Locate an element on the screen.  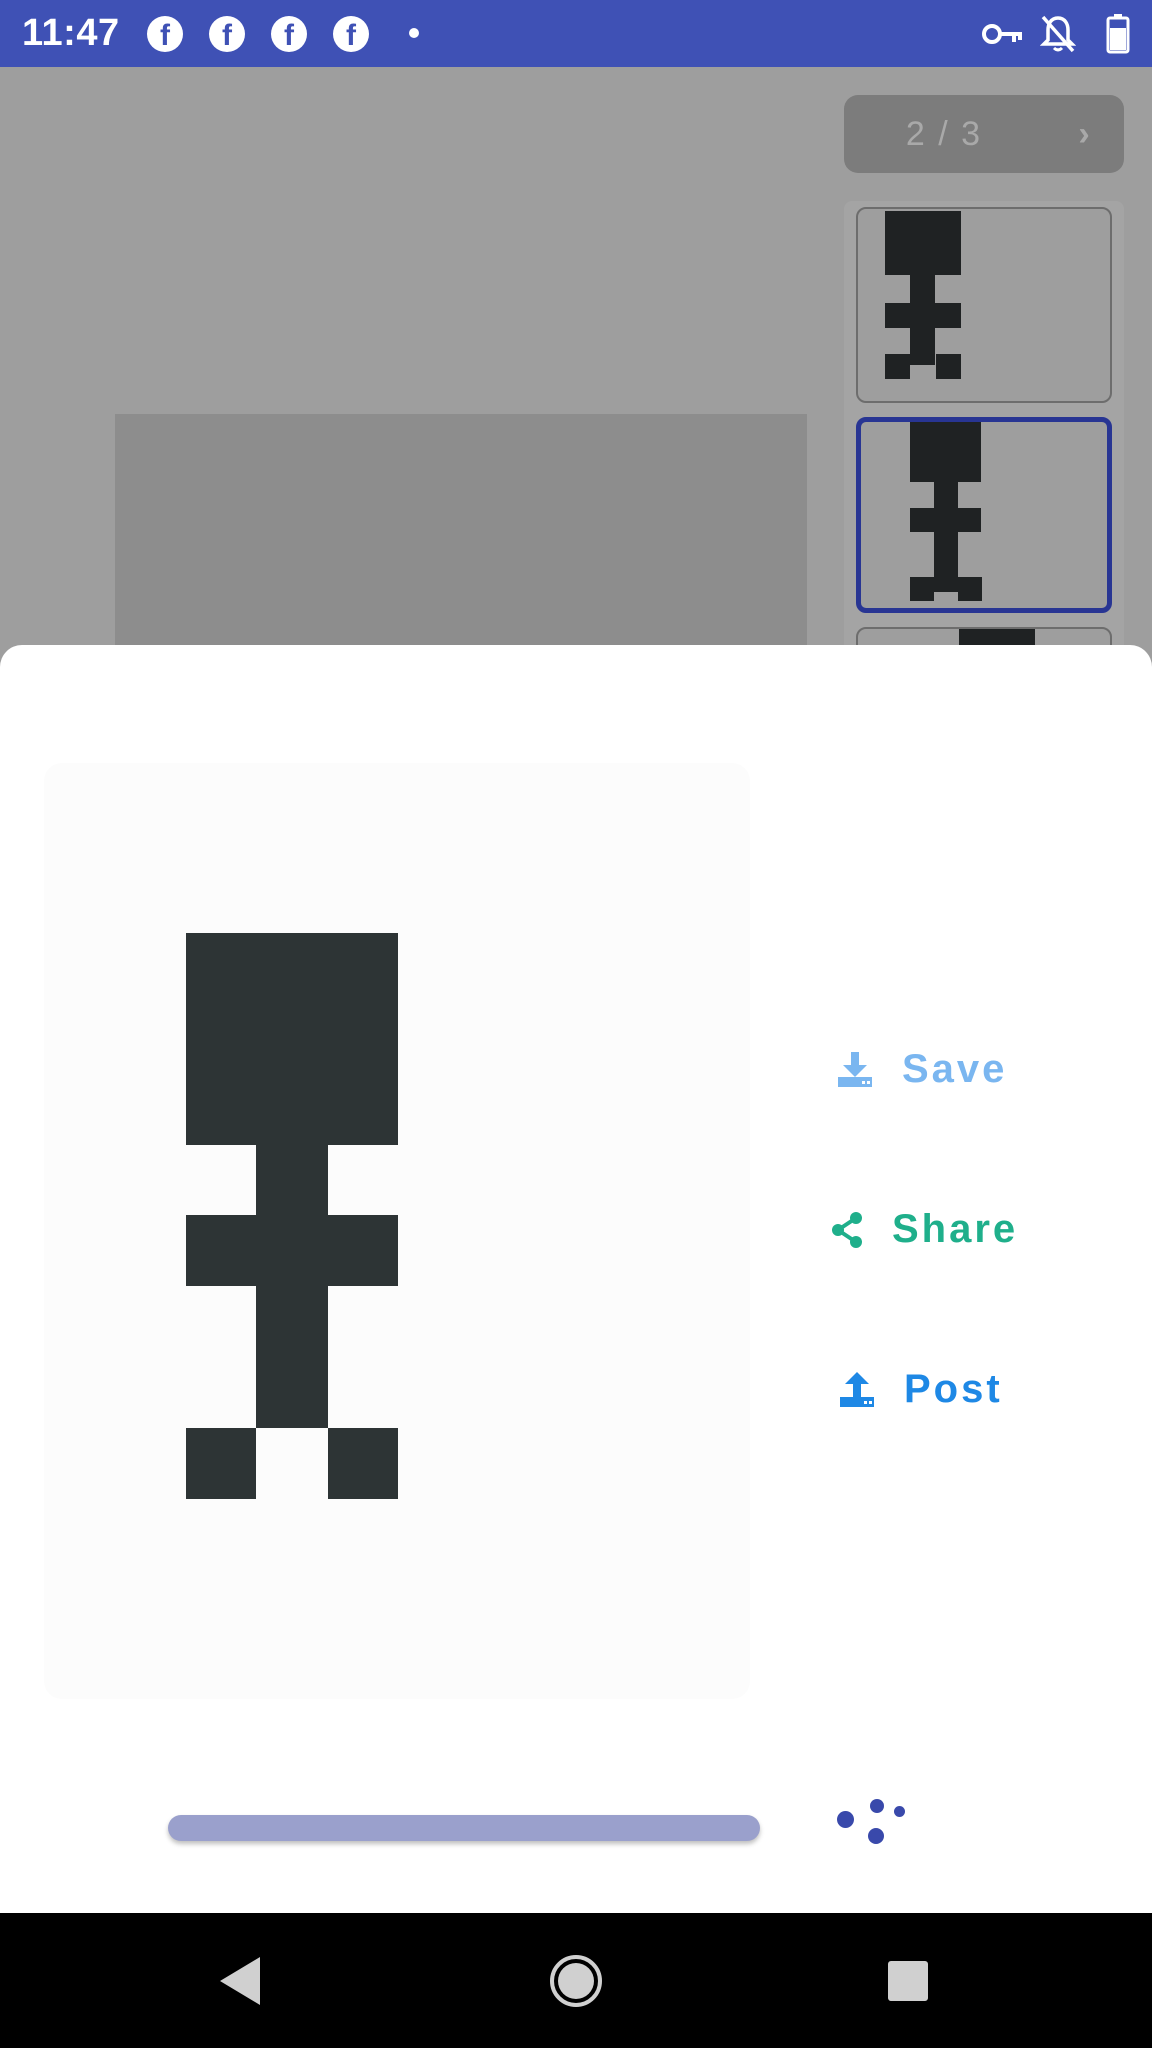
back-button is located at coordinates (240, 1980).